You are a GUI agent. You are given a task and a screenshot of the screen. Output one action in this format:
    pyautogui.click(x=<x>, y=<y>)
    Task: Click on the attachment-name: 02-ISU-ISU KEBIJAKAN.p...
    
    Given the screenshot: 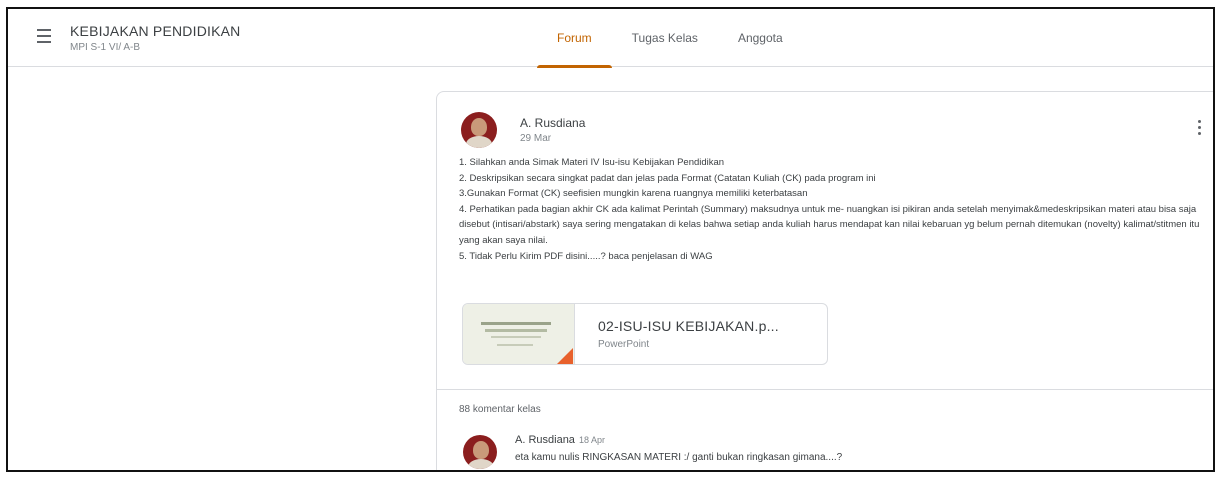 What is the action you would take?
    pyautogui.click(x=688, y=326)
    